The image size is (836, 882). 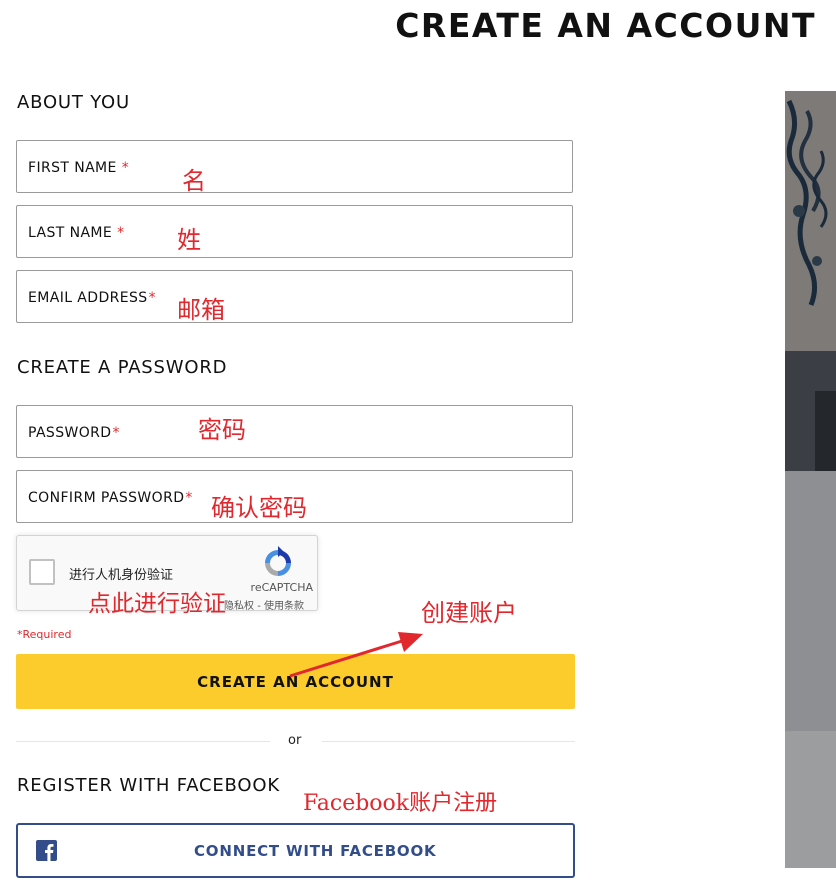 I want to click on create-account-button: CREATE AN ACCOUNT, so click(x=295, y=681).